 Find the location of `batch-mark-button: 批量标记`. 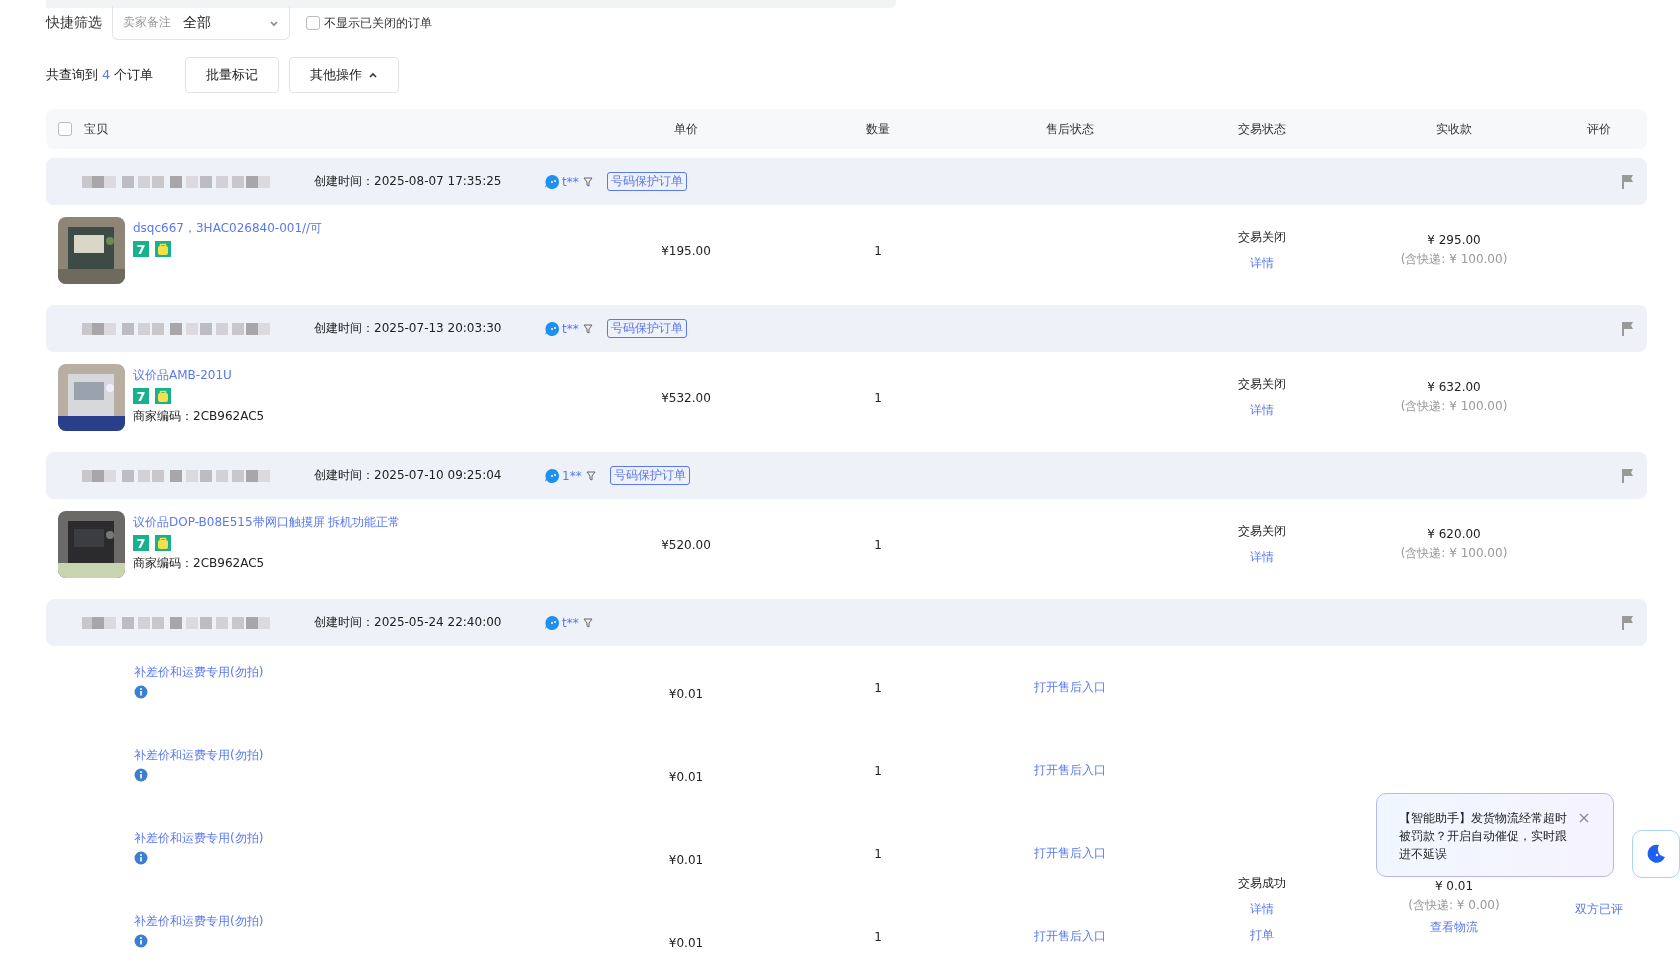

batch-mark-button: 批量标记 is located at coordinates (232, 75).